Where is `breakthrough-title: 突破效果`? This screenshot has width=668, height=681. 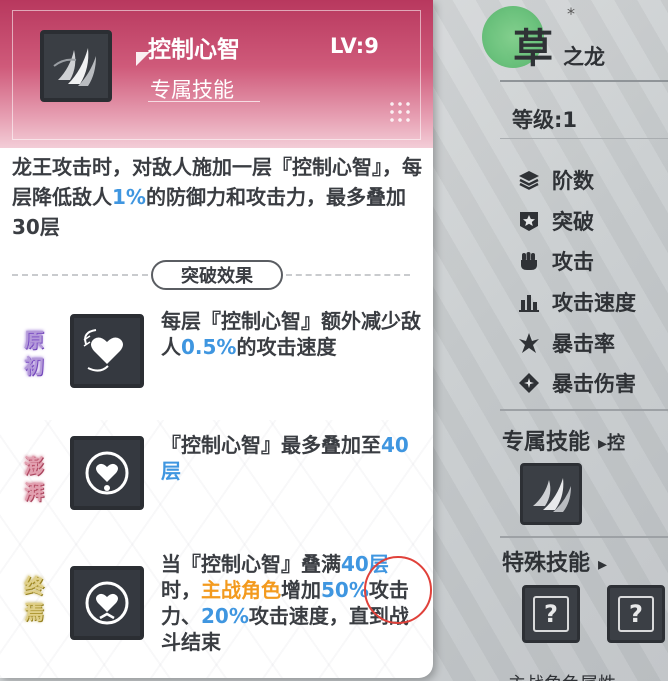
breakthrough-title: 突破效果 is located at coordinates (217, 275).